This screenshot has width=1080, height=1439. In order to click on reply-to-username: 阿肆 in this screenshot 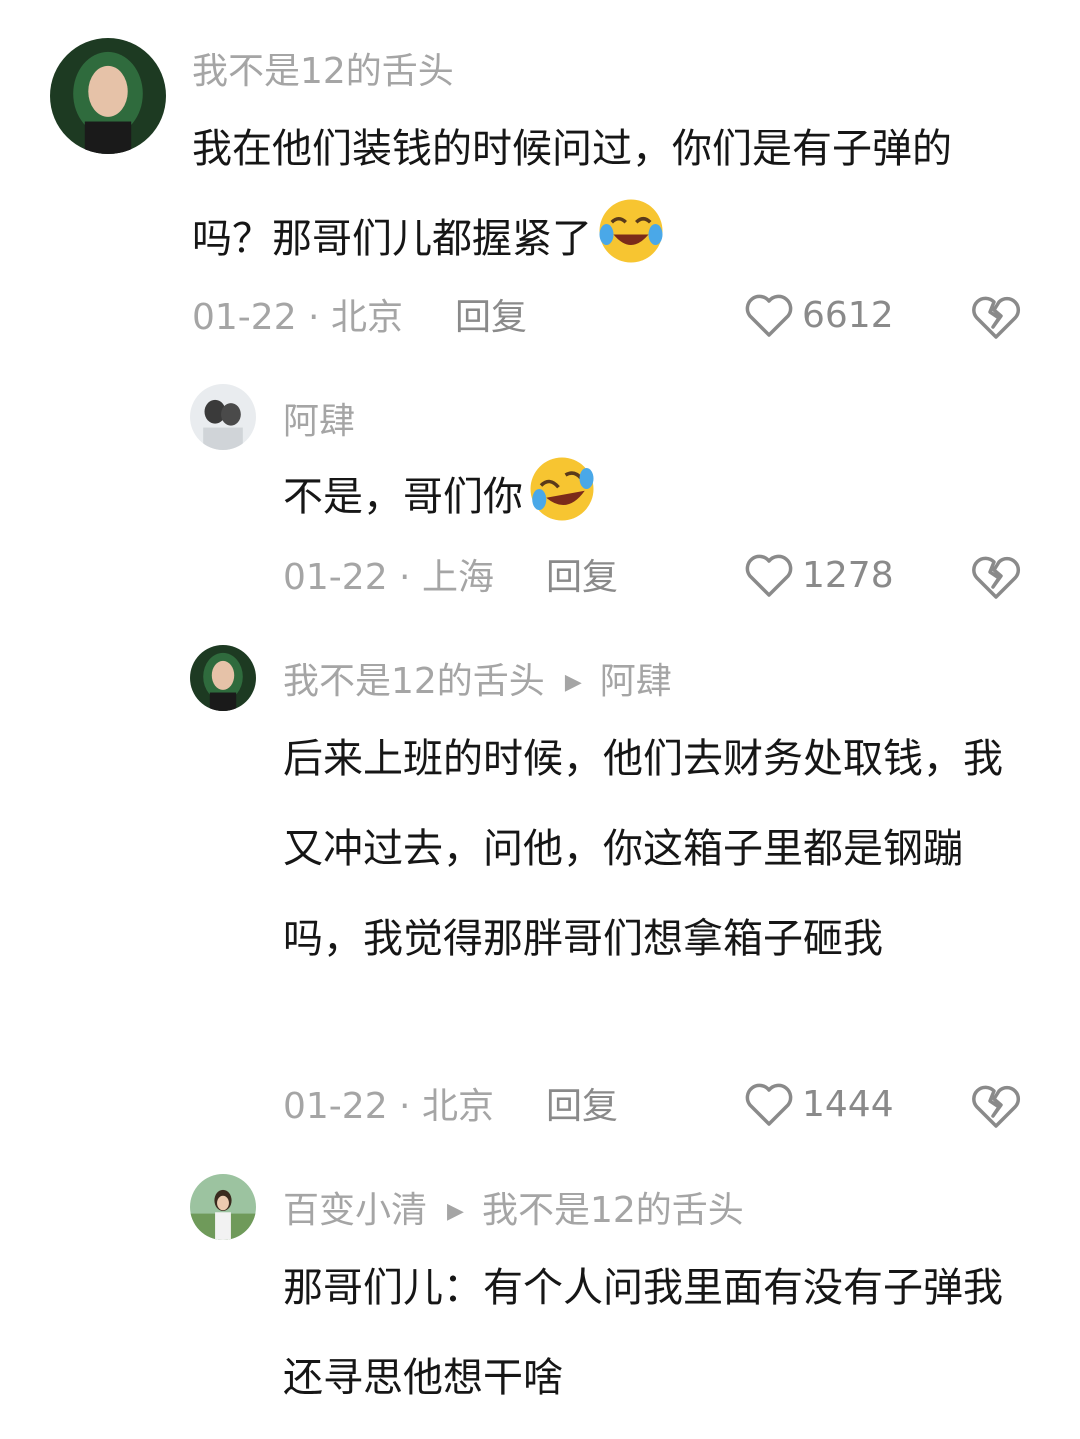, I will do `click(636, 681)`.